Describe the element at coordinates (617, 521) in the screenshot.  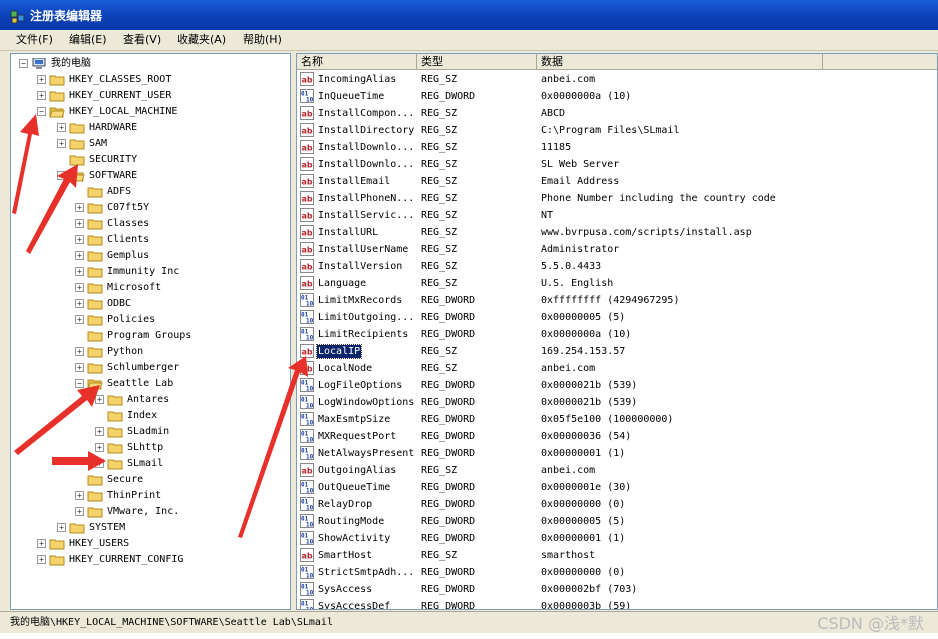
I see `value-row: 01 10 RoutingMode REG_DWORD 0x00000005 (5)` at that location.